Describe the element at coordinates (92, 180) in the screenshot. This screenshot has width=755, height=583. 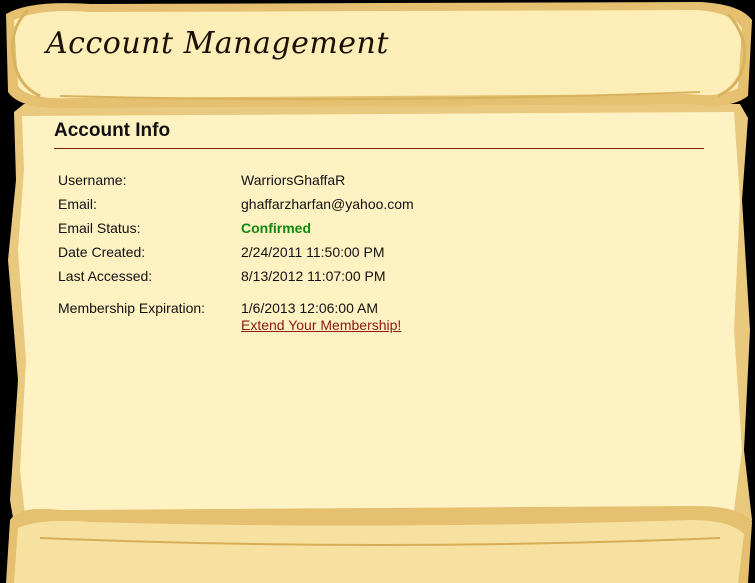
I see `username-label: Username:` at that location.